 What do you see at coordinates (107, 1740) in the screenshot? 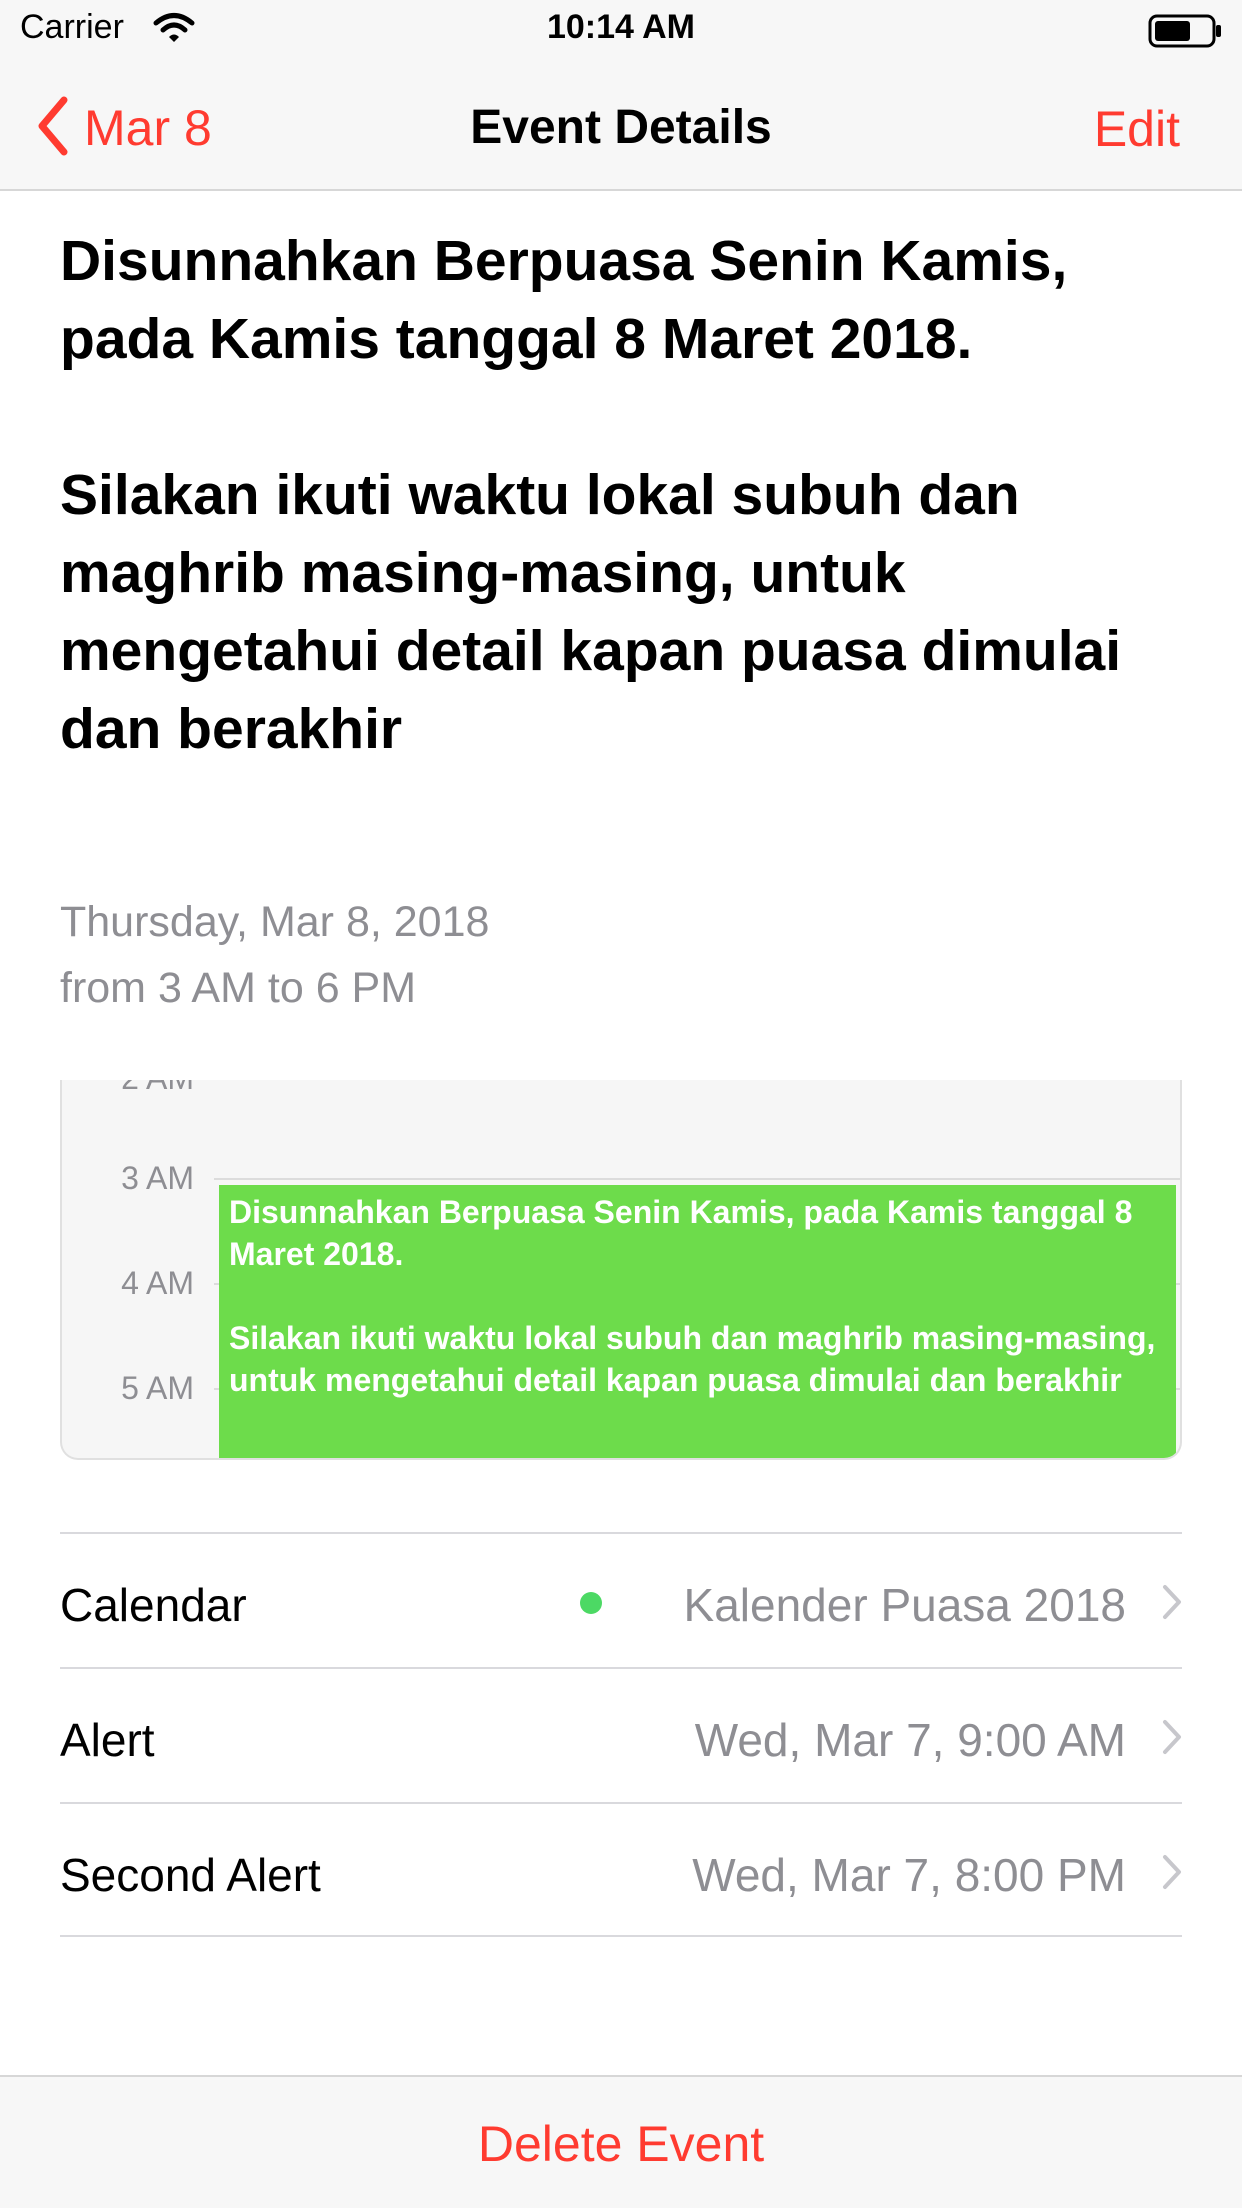
I see `alert-label: Alert` at bounding box center [107, 1740].